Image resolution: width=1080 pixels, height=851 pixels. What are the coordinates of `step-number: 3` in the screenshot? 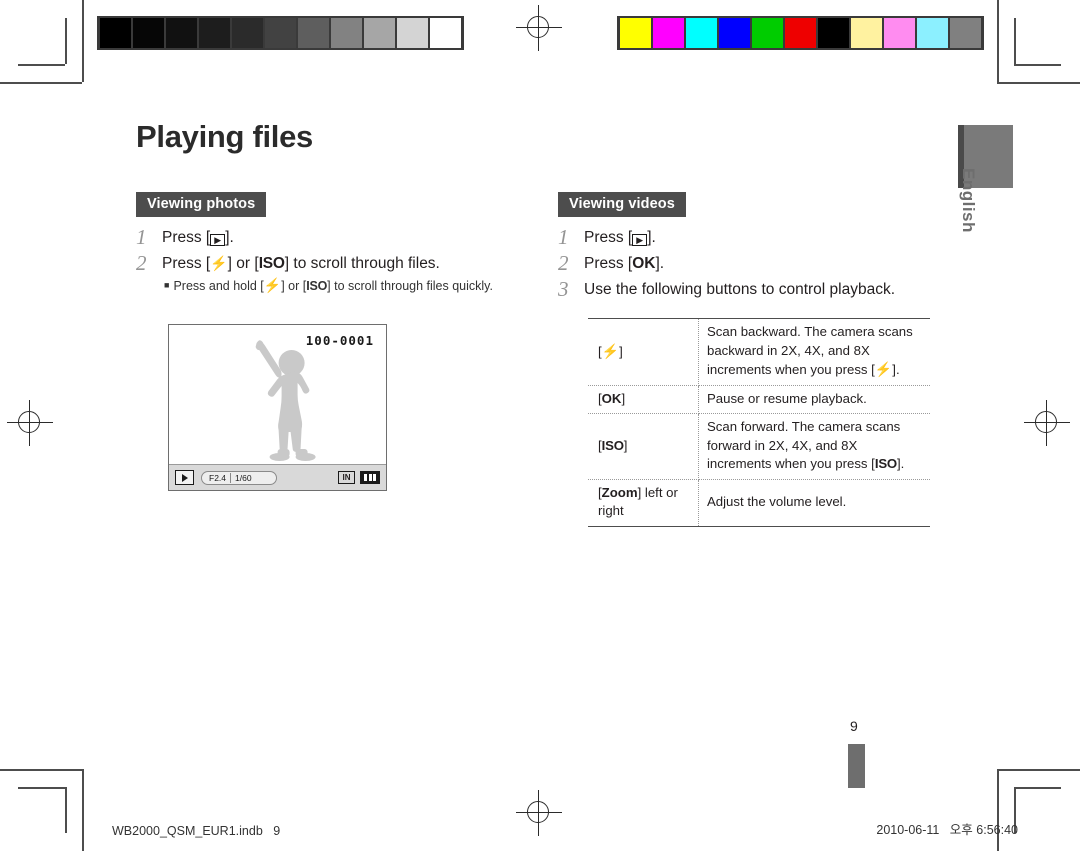 It's located at (563, 289).